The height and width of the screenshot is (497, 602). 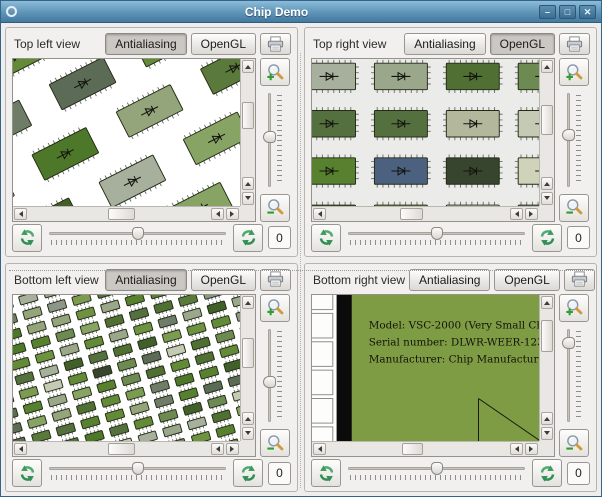 I want to click on scrollbar-corner, so click(x=247, y=448).